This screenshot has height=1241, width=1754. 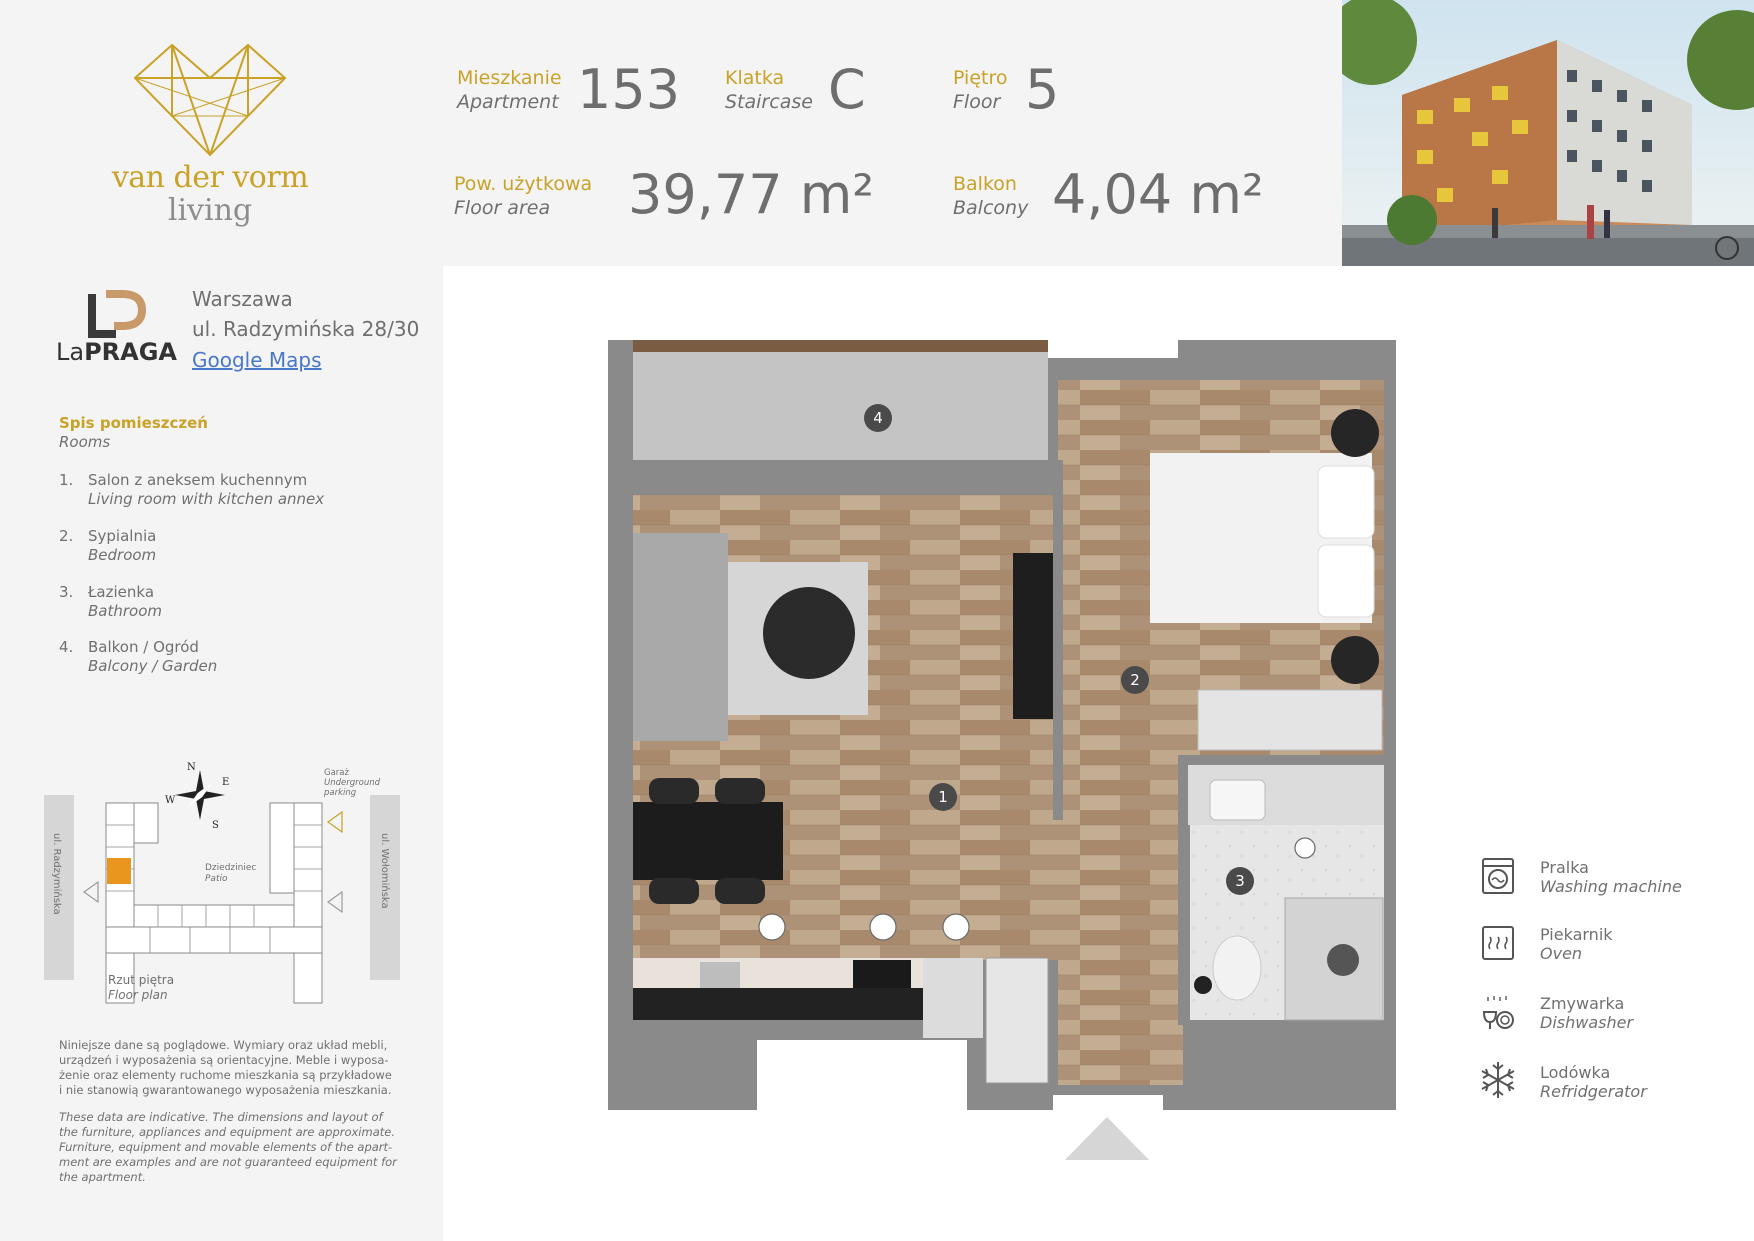 I want to click on rooms-subtitle: Rooms, so click(x=85, y=442).